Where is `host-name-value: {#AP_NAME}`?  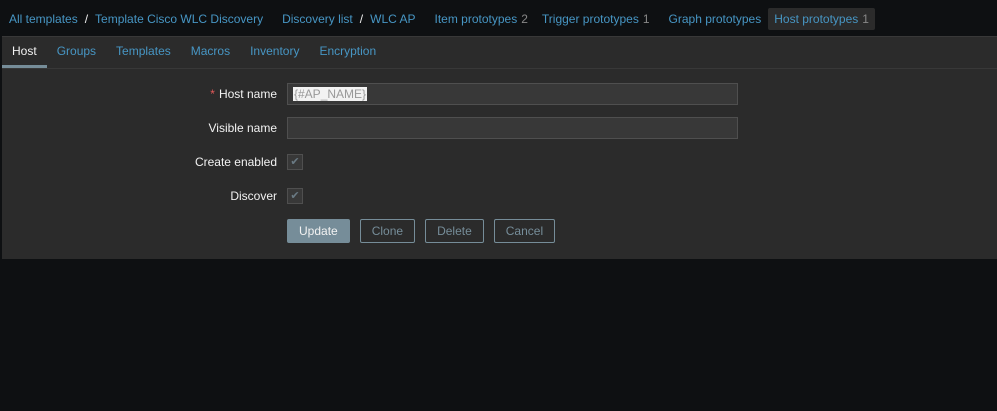
host-name-value: {#AP_NAME} is located at coordinates (330, 94).